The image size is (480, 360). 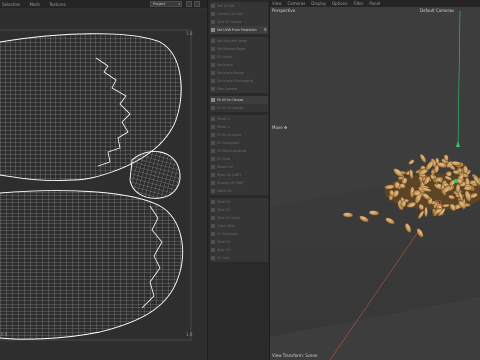 I want to click on viewport-menu-display: Display, so click(x=318, y=3).